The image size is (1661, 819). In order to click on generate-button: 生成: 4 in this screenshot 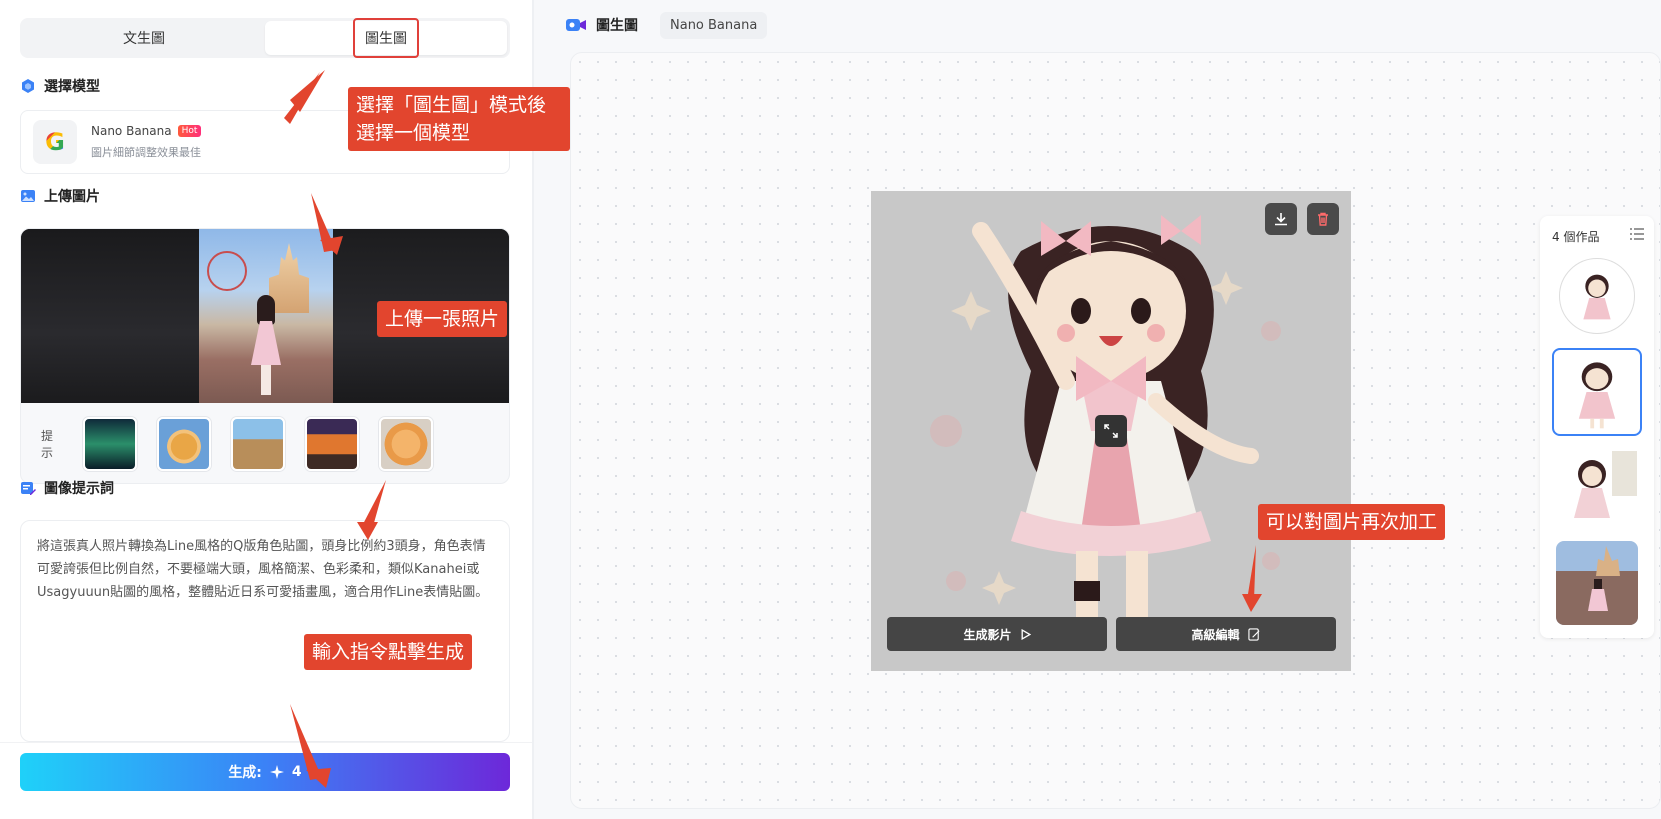, I will do `click(265, 772)`.